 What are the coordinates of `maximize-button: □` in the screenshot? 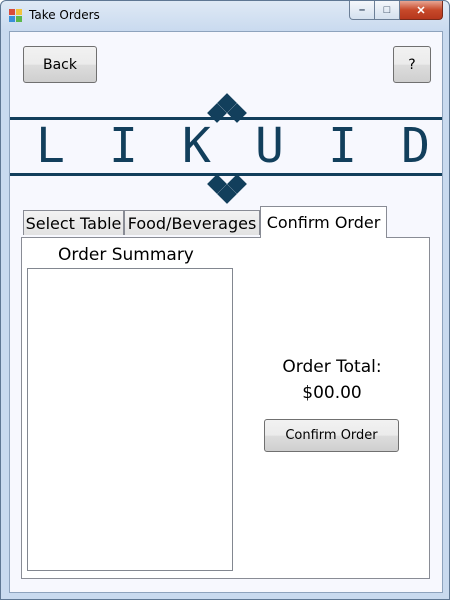 It's located at (387, 10).